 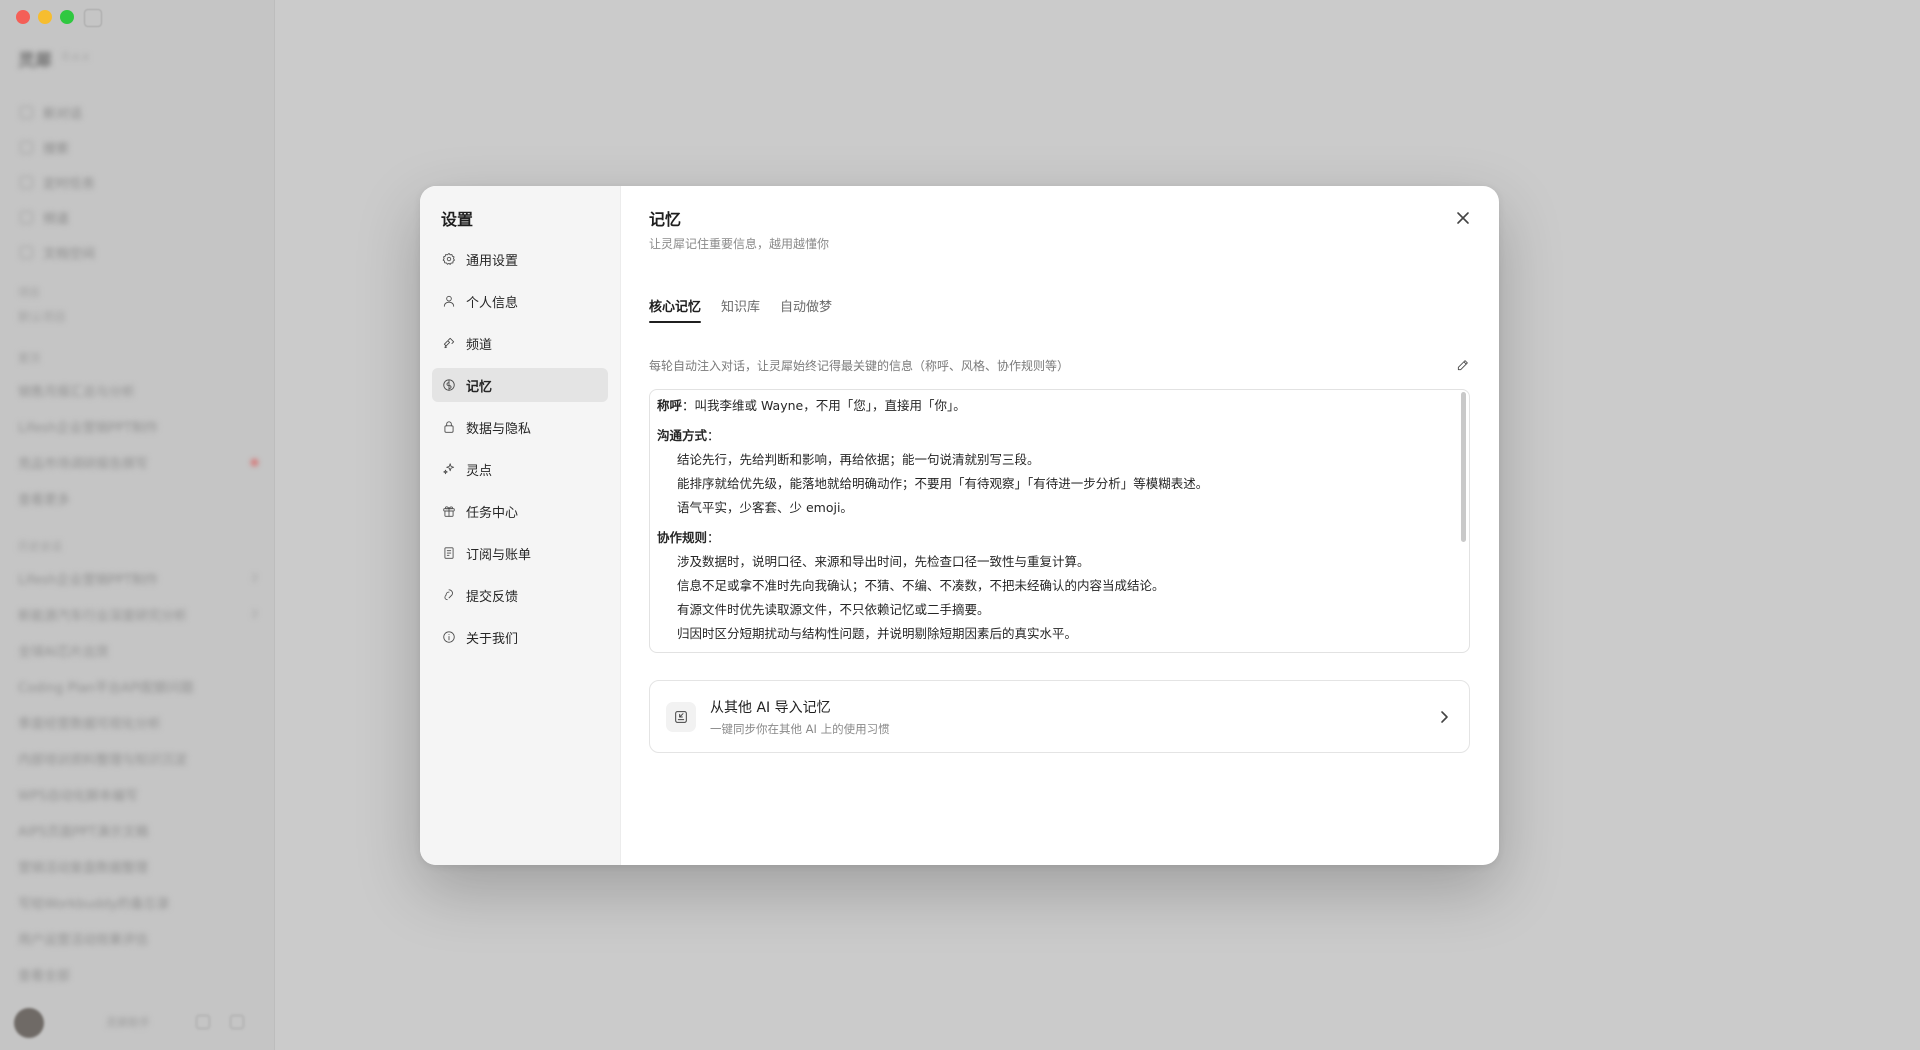 I want to click on settings-icon, so click(x=203, y=1022).